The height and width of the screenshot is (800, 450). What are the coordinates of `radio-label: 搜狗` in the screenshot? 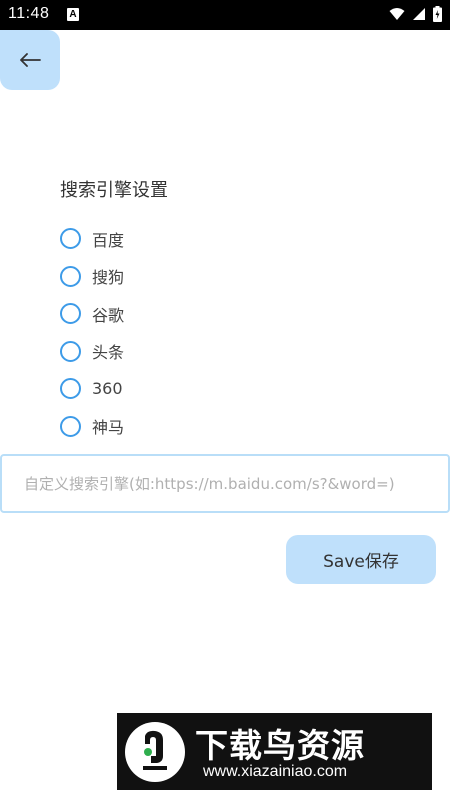 It's located at (108, 278).